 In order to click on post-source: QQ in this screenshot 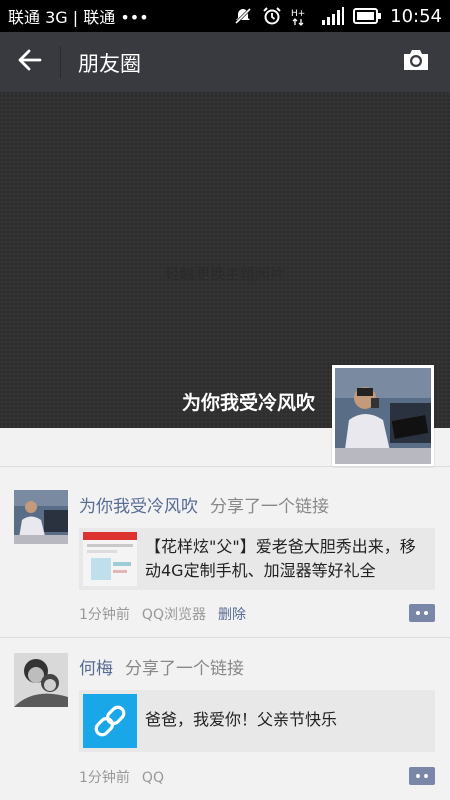, I will do `click(152, 778)`.